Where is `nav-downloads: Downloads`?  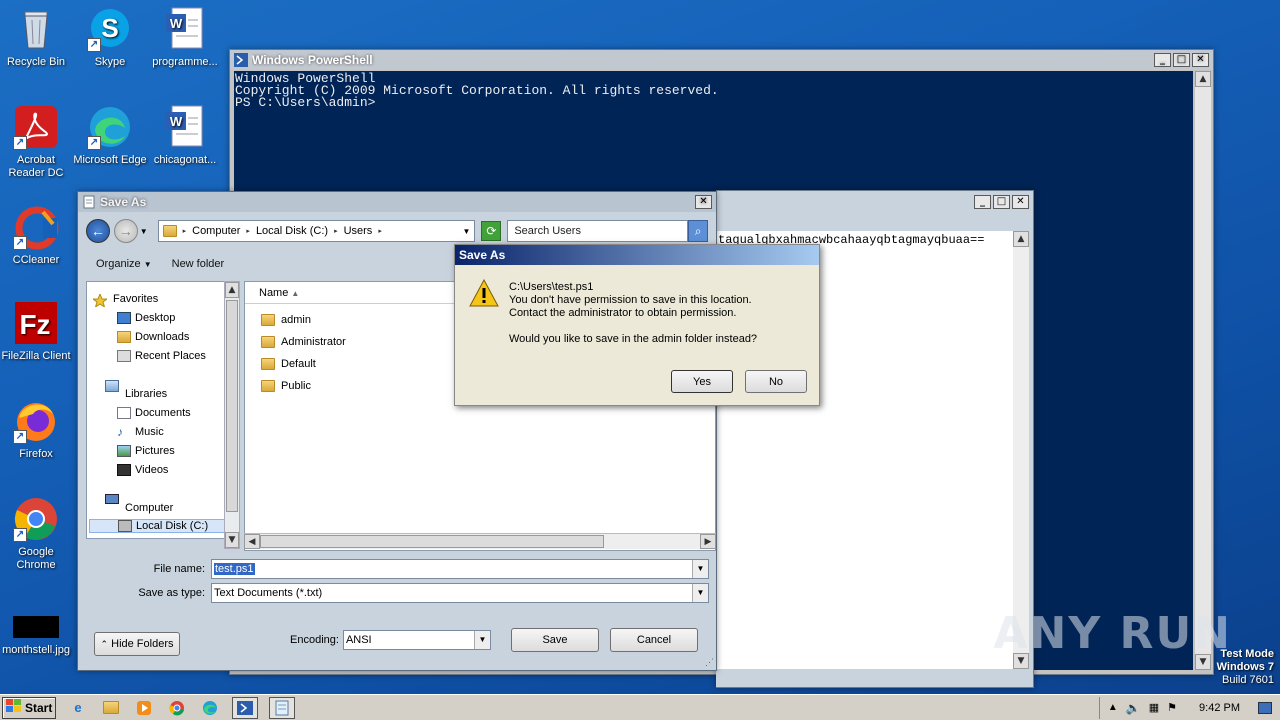 nav-downloads: Downloads is located at coordinates (153, 337).